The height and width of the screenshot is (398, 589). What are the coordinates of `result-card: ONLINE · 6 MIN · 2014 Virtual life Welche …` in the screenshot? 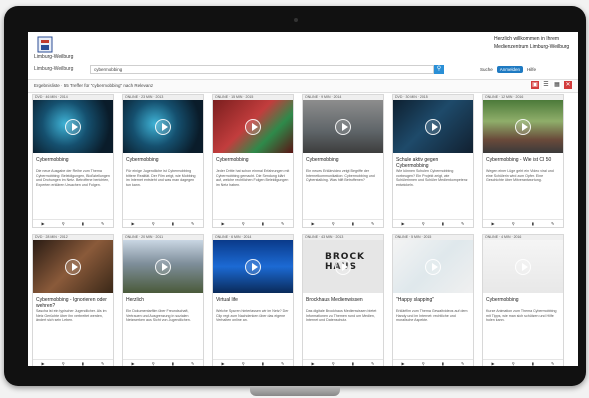 It's located at (253, 300).